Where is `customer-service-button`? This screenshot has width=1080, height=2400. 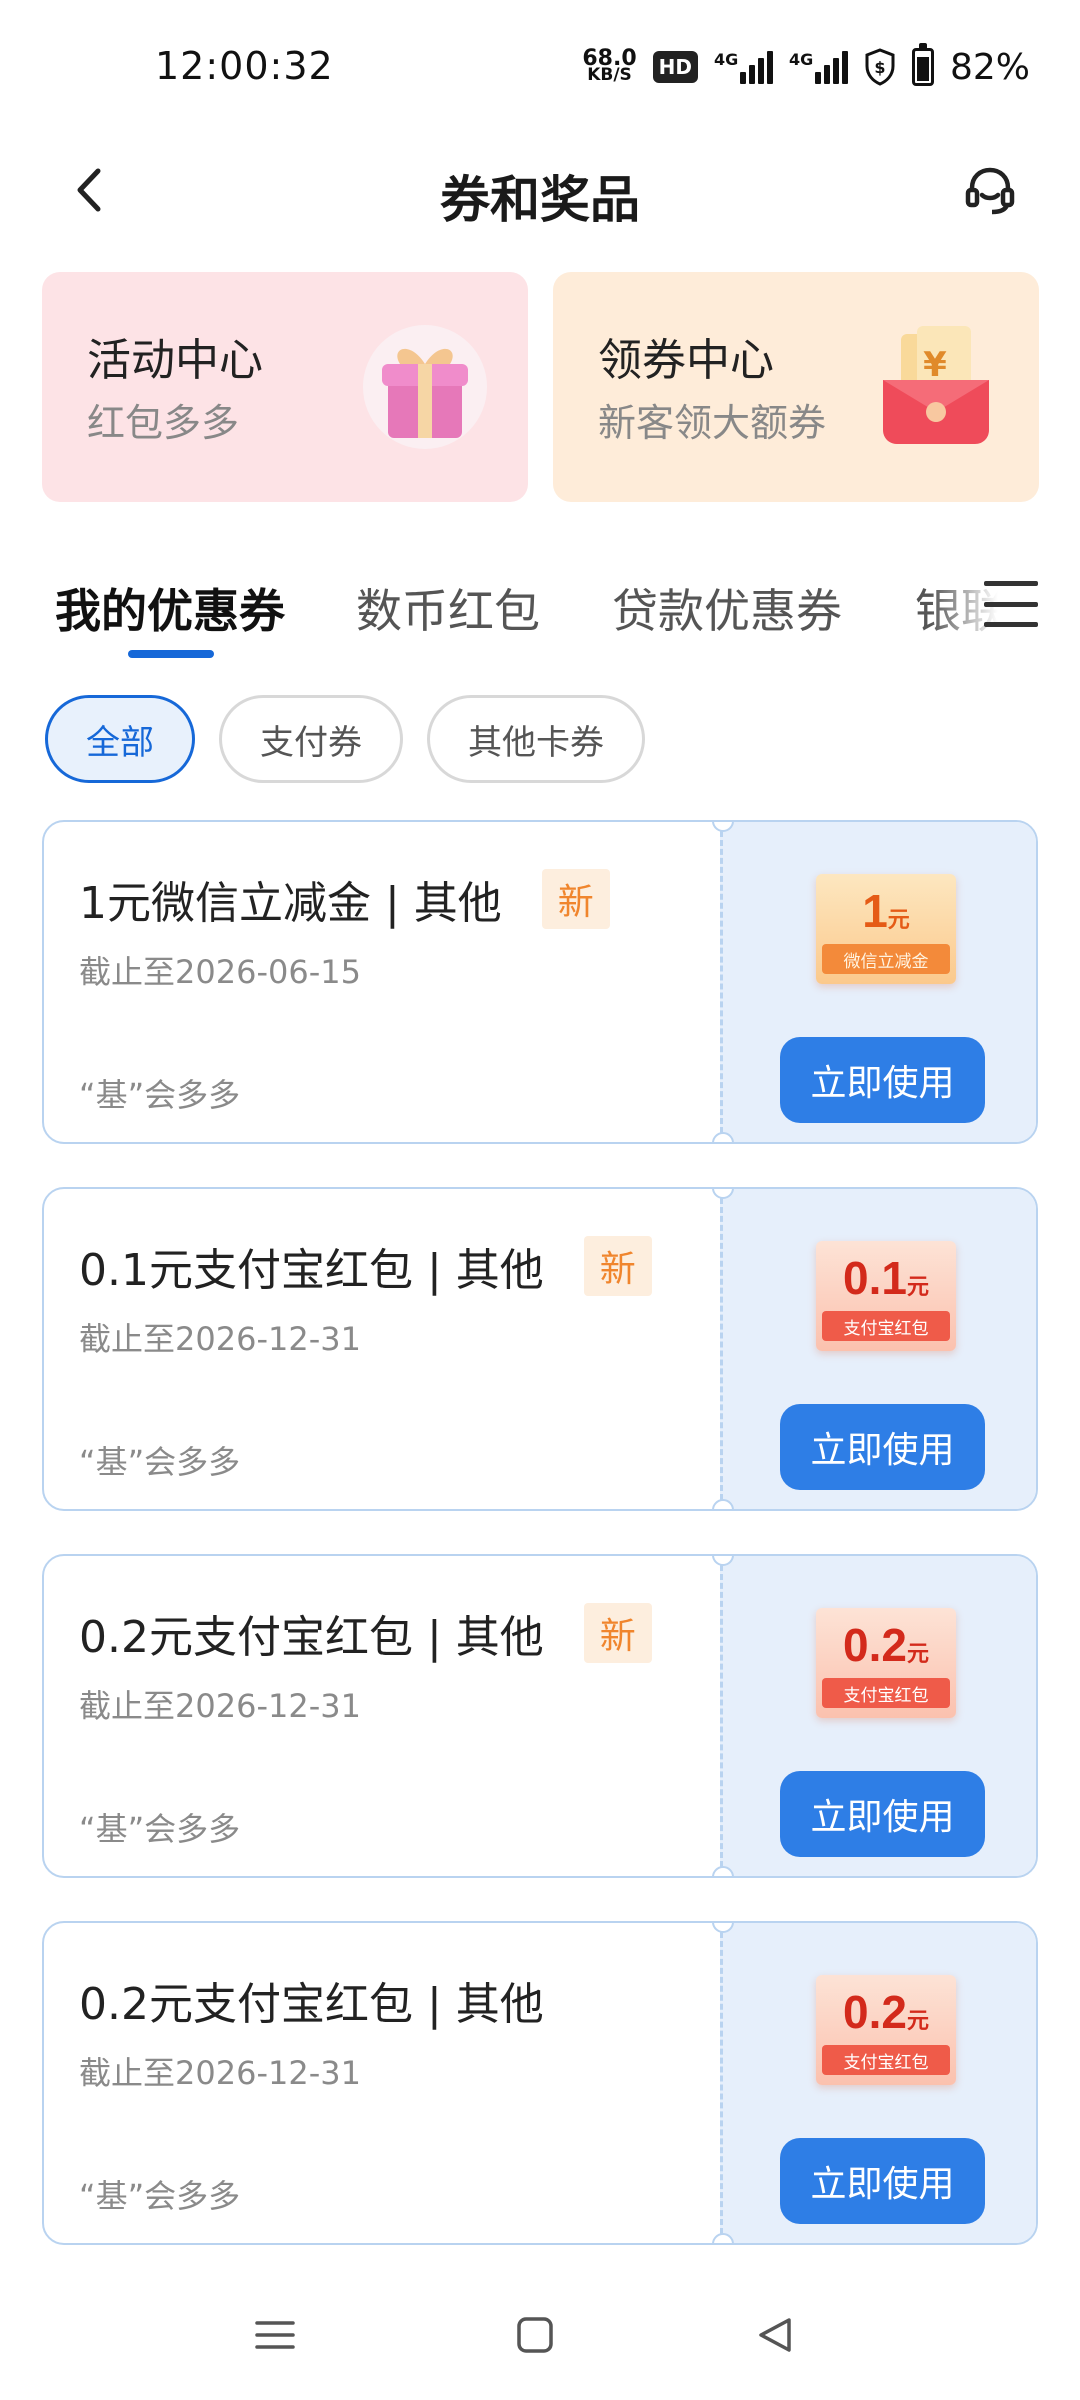 customer-service-button is located at coordinates (990, 190).